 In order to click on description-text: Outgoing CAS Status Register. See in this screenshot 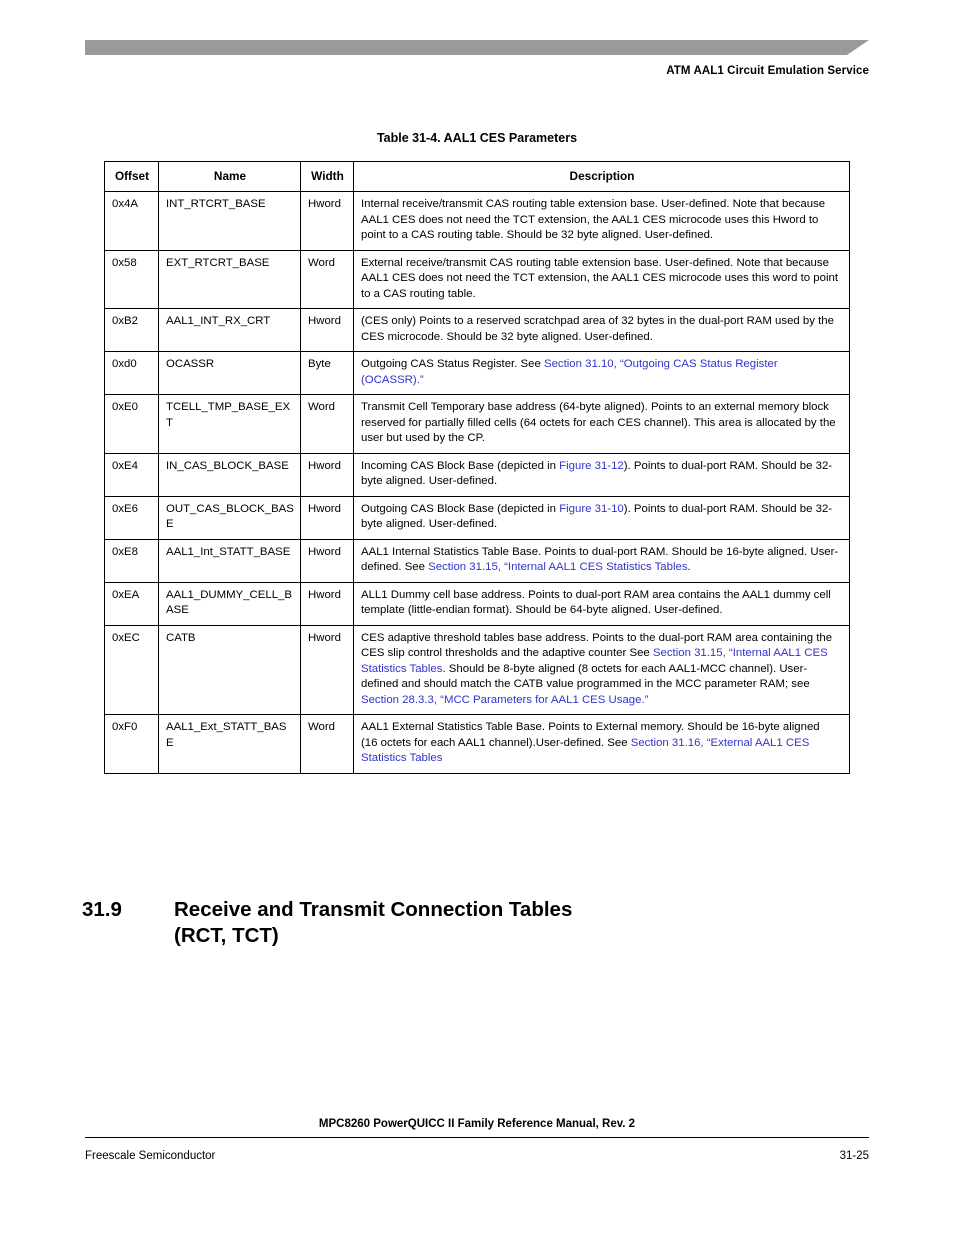, I will do `click(452, 364)`.